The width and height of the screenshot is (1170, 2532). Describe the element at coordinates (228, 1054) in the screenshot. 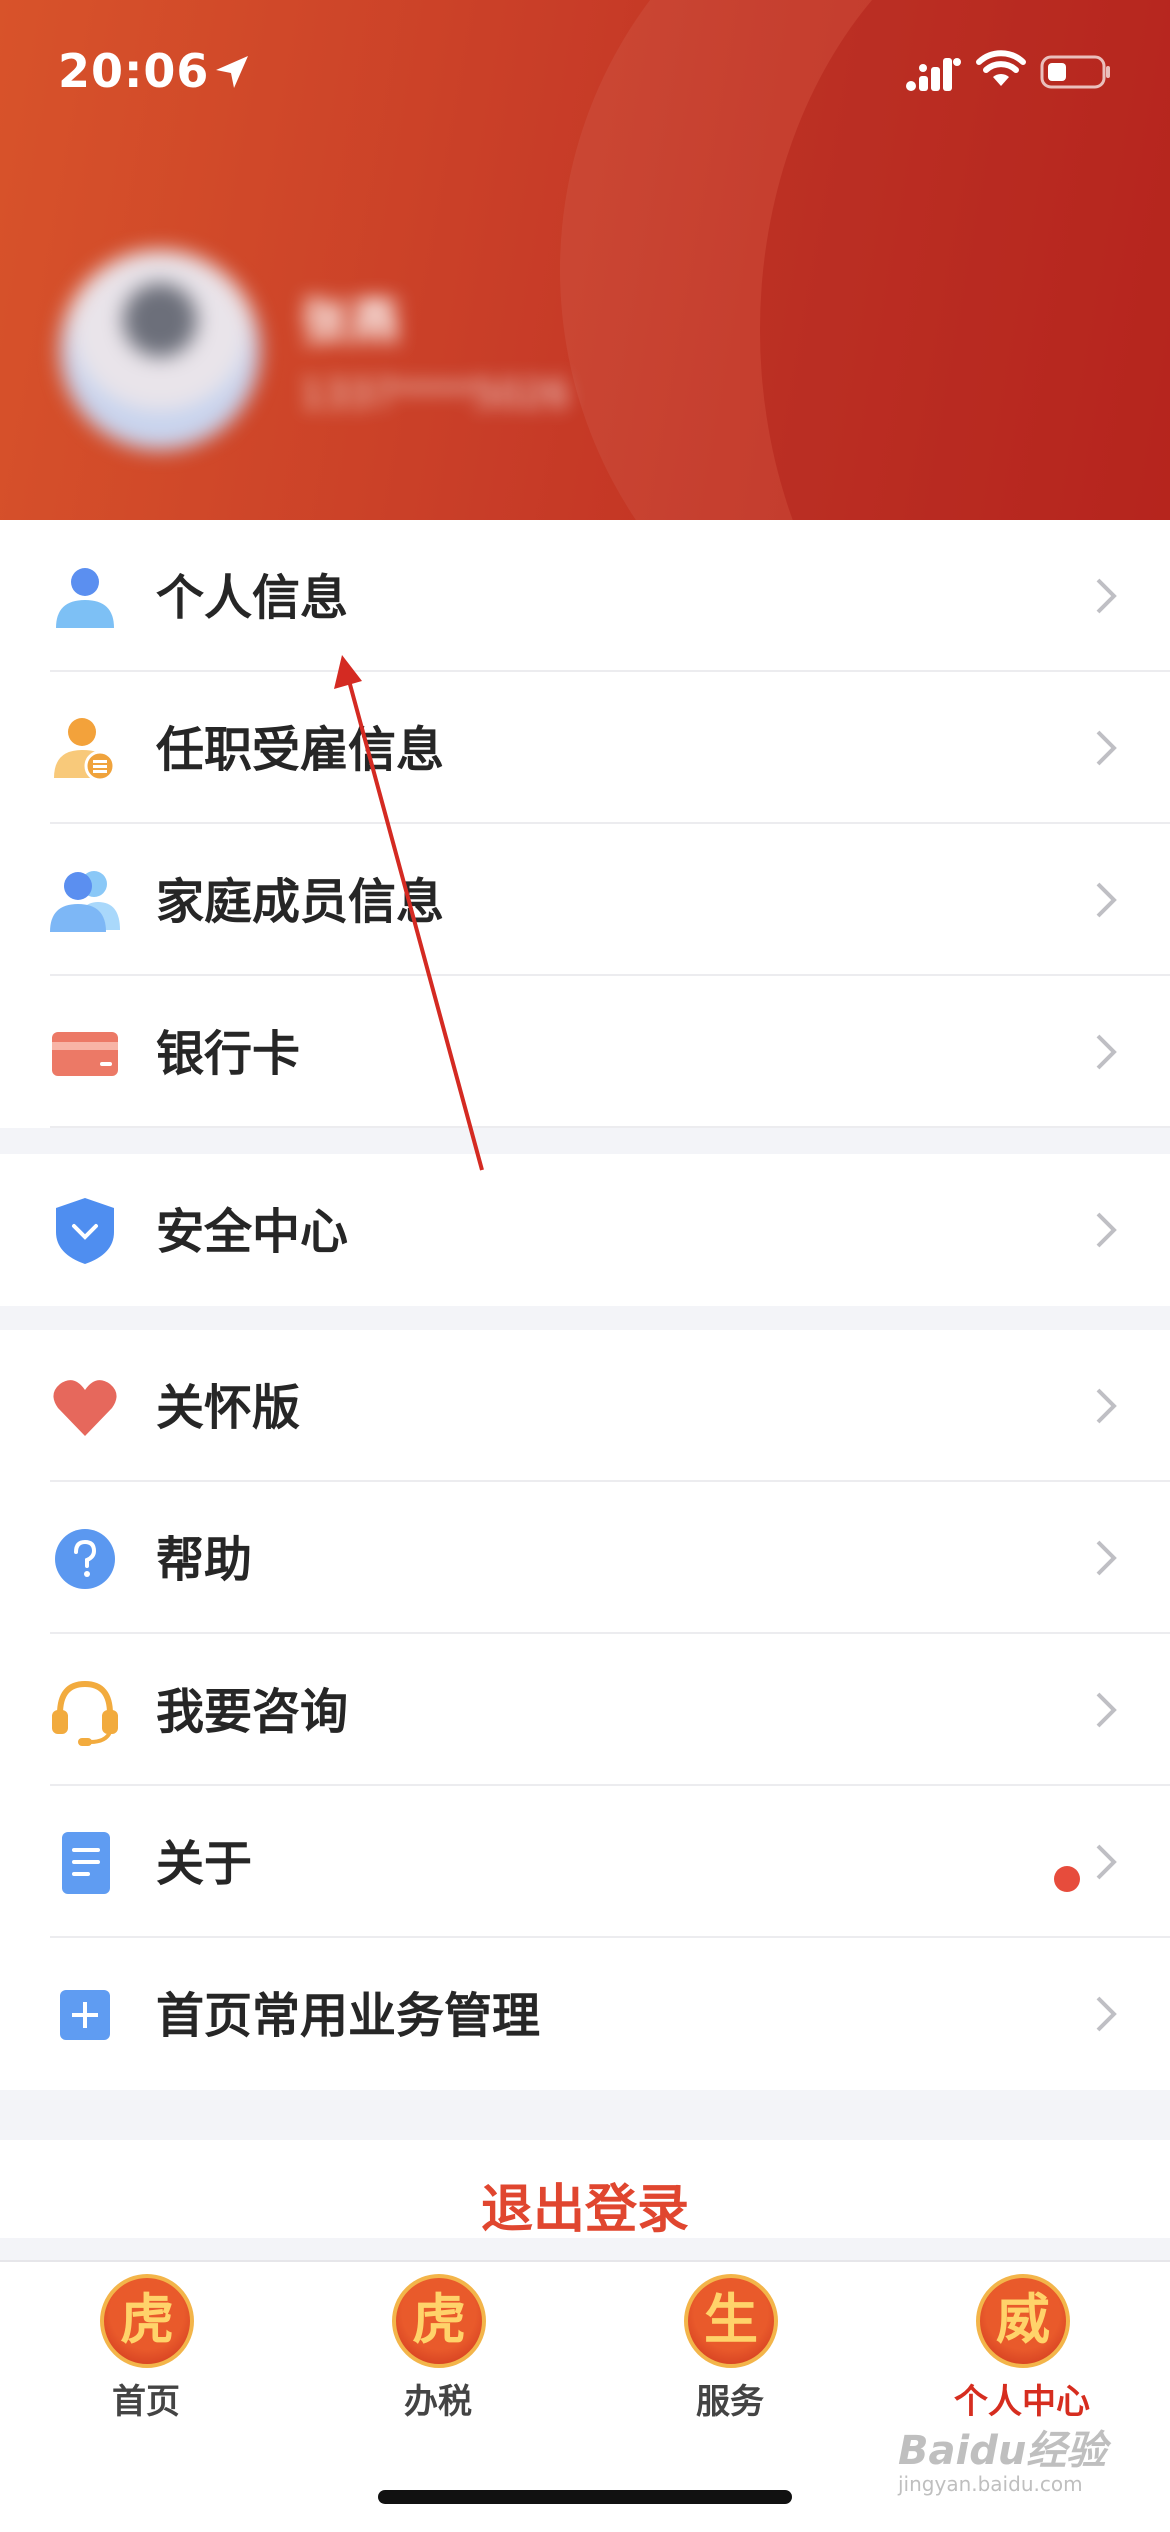

I see `menu-item-label: 银行卡` at that location.